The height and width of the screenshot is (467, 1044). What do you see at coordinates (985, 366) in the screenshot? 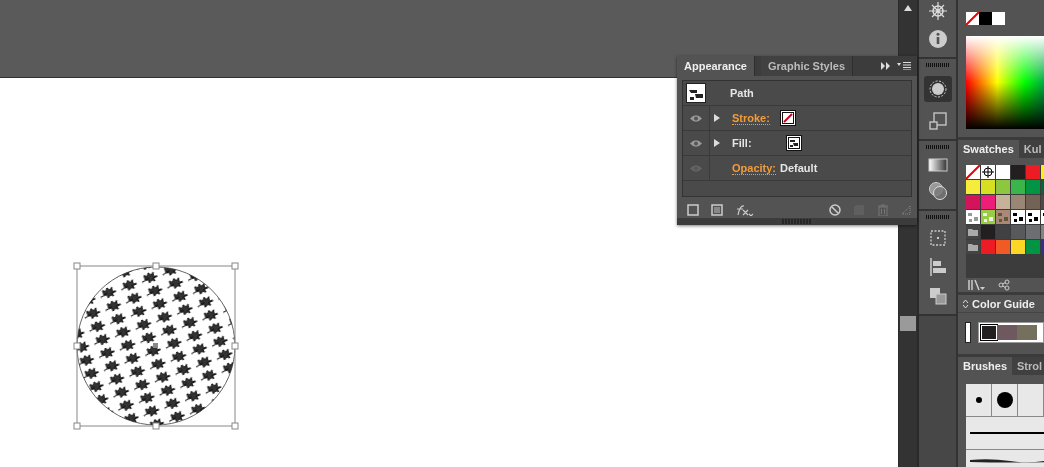
I see `panel-tab: Brushes` at bounding box center [985, 366].